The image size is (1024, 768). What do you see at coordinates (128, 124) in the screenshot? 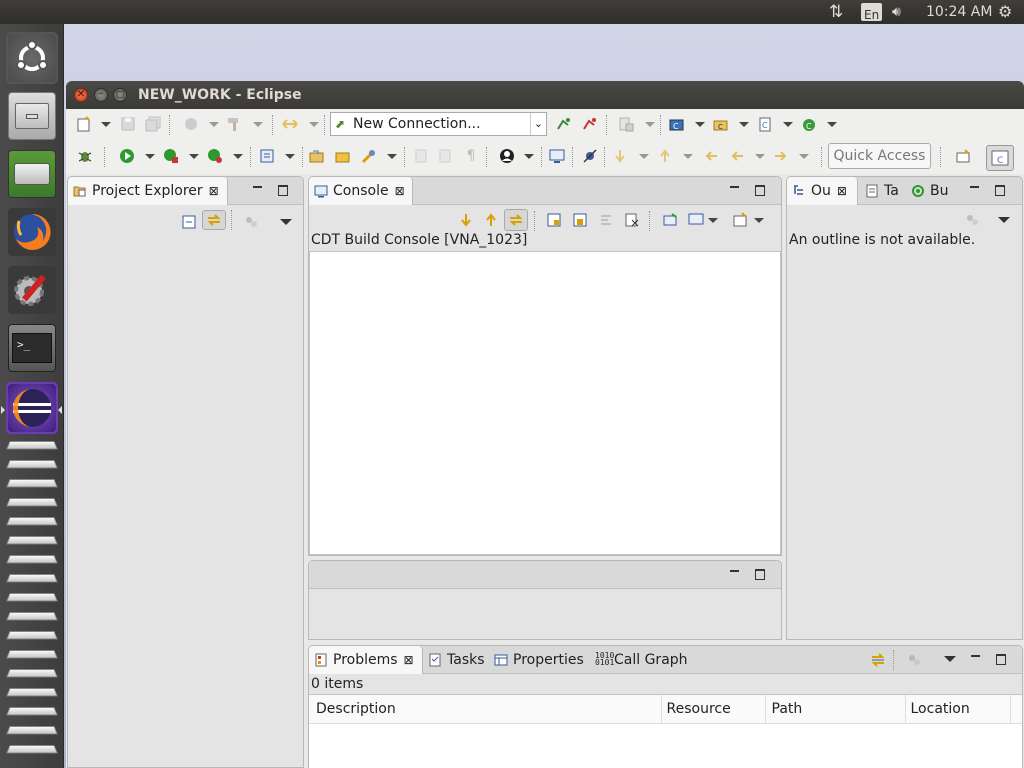
I see `save-icon` at bounding box center [128, 124].